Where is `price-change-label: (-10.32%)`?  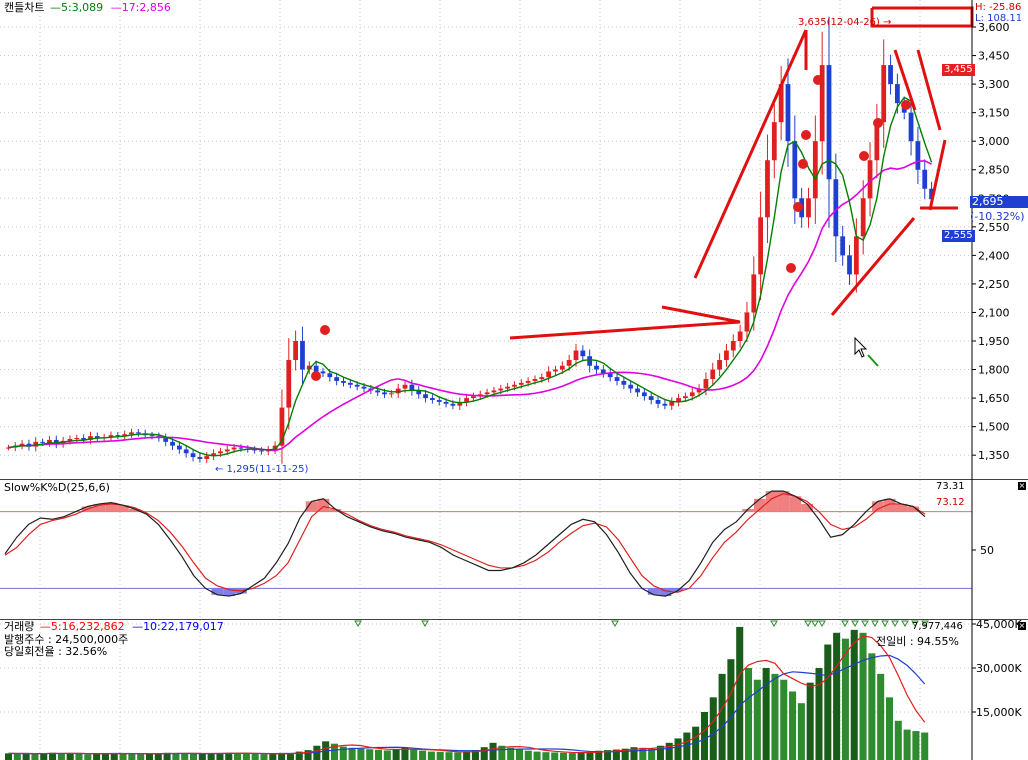 price-change-label: (-10.32%) is located at coordinates (997, 216).